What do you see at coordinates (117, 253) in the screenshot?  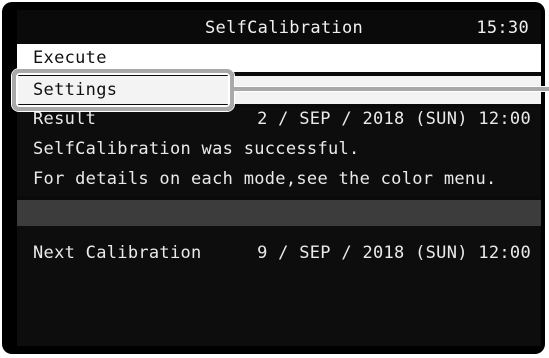 I see `next-calibration-label: Next Calibration` at bounding box center [117, 253].